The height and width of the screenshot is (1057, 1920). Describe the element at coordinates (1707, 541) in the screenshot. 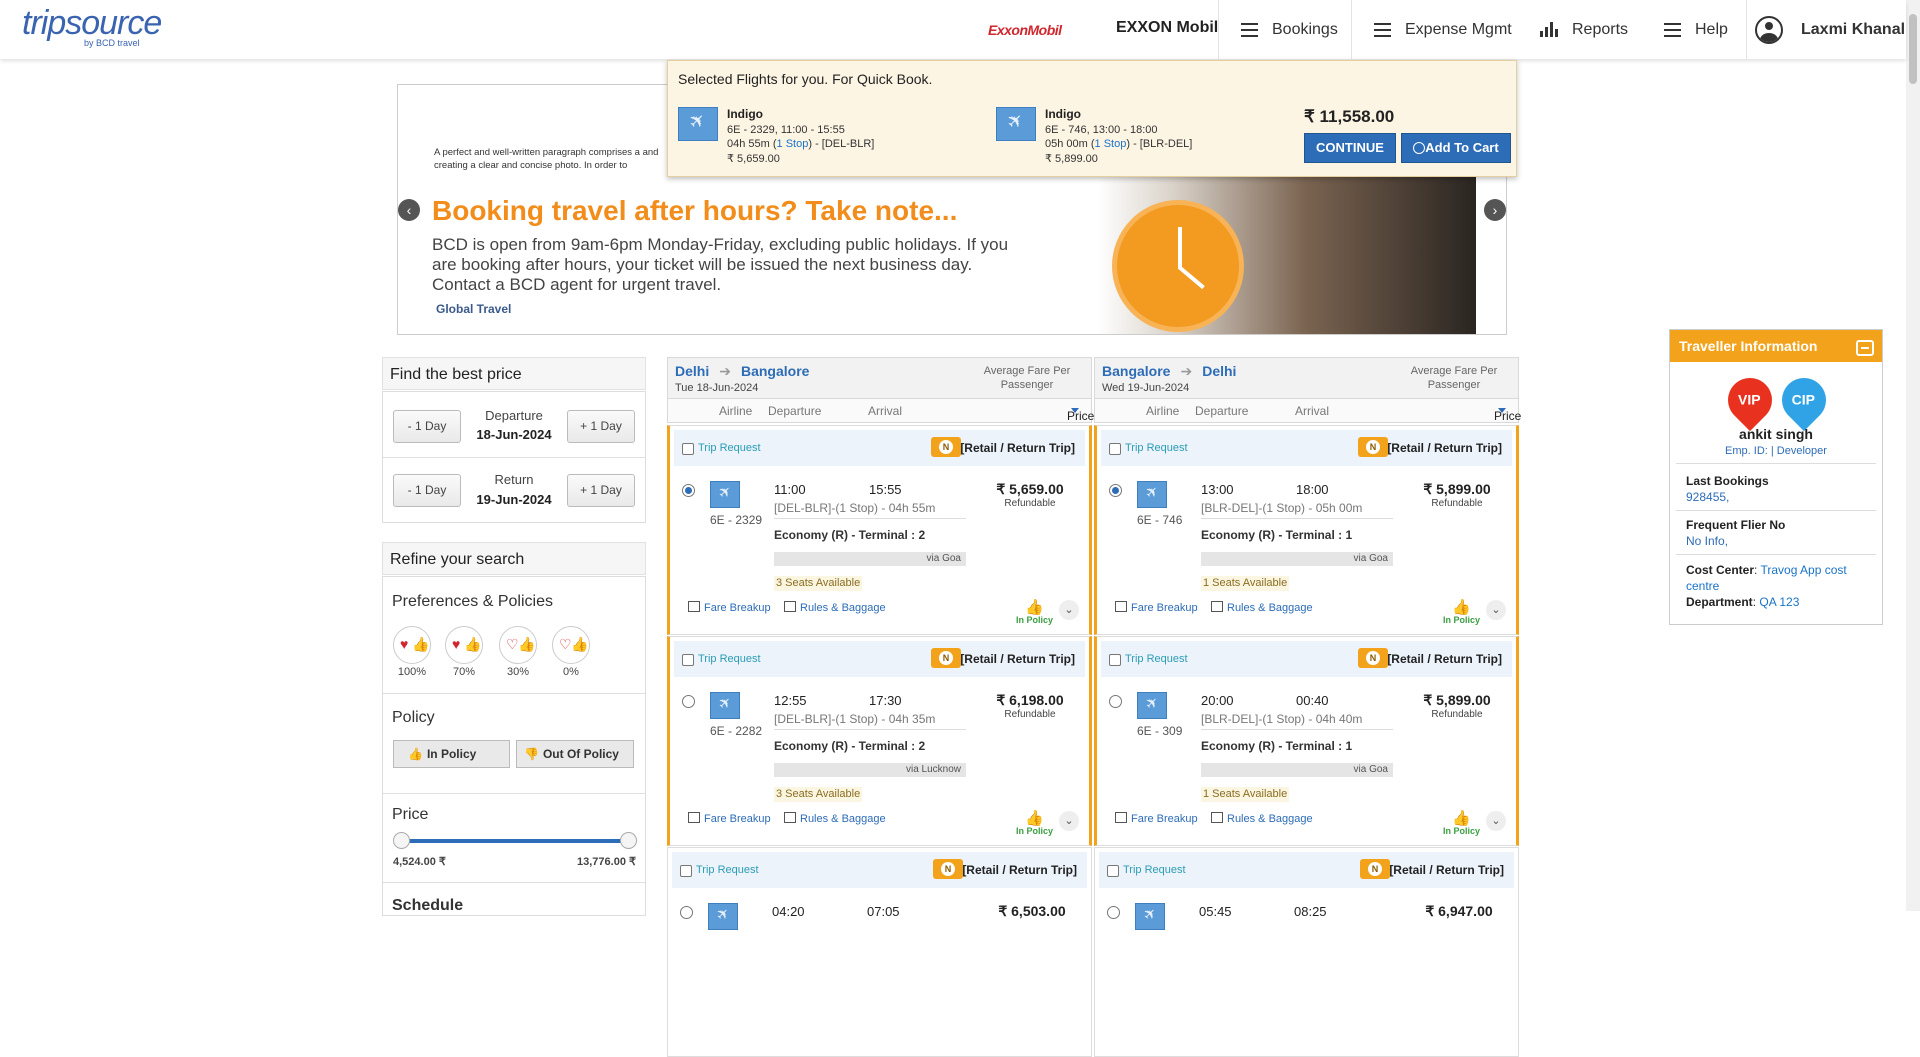

I see `ffn-value: No Info,` at that location.